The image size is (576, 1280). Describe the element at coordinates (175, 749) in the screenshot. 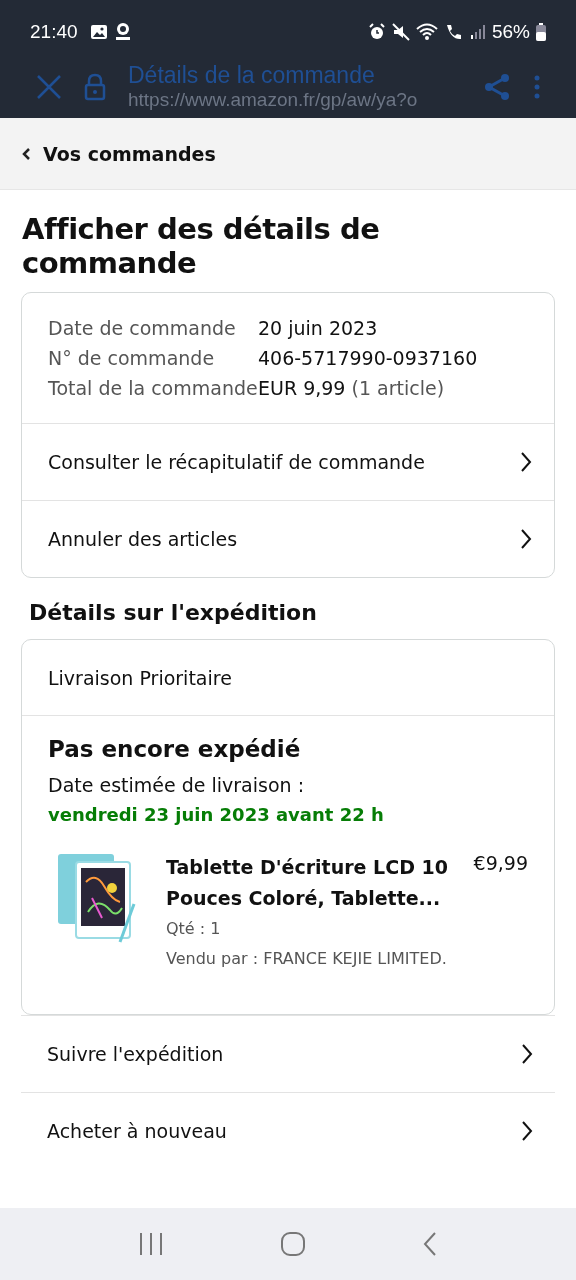

I see `shipment-status: Pas encore expédié` at that location.